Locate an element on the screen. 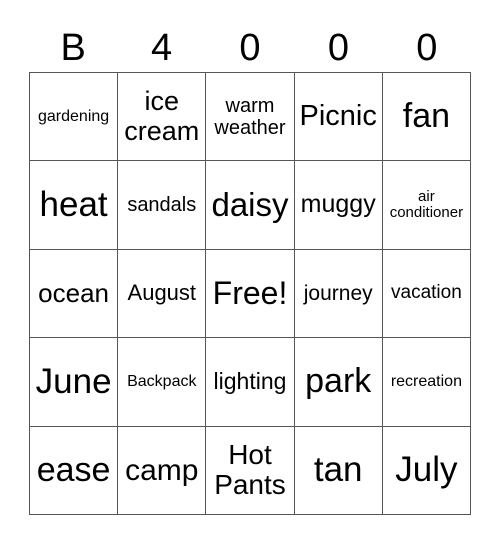  bingo-cell: ice cream is located at coordinates (162, 117).